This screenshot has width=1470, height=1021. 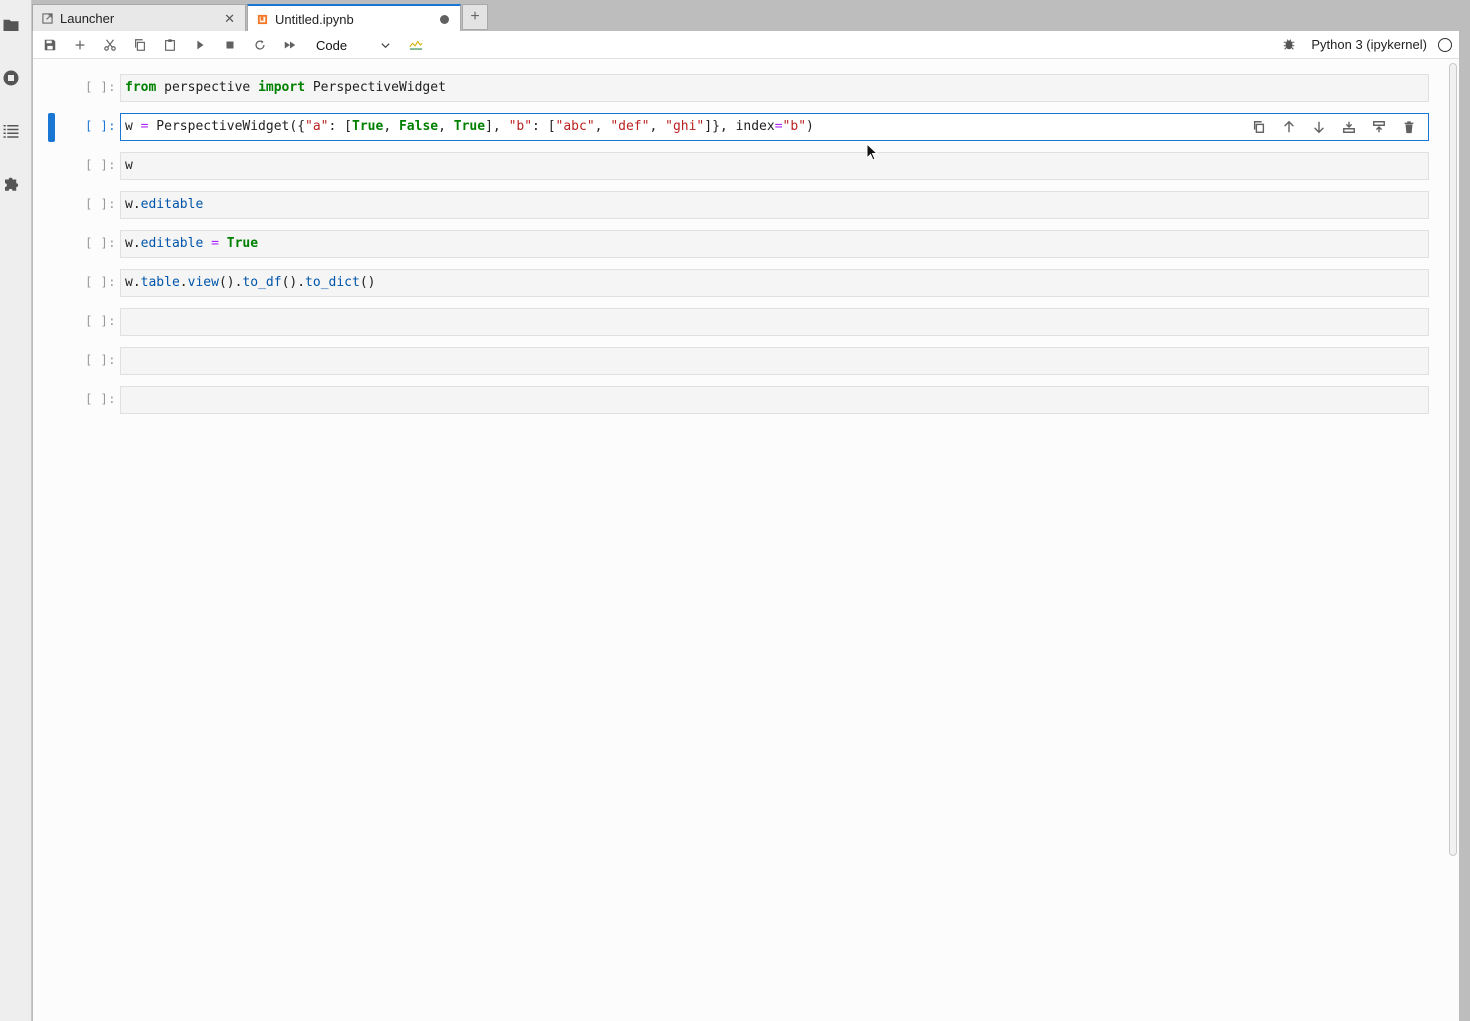 What do you see at coordinates (1409, 127) in the screenshot?
I see `delete-cell-icon` at bounding box center [1409, 127].